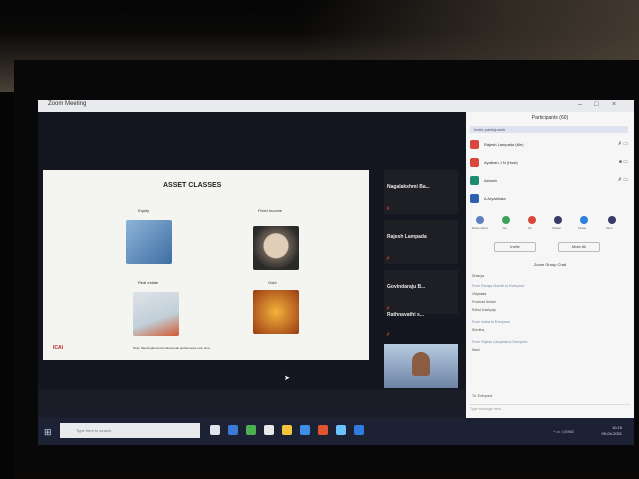 Image resolution: width=639 pixels, height=479 pixels. I want to click on photos-icon, so click(341, 430).